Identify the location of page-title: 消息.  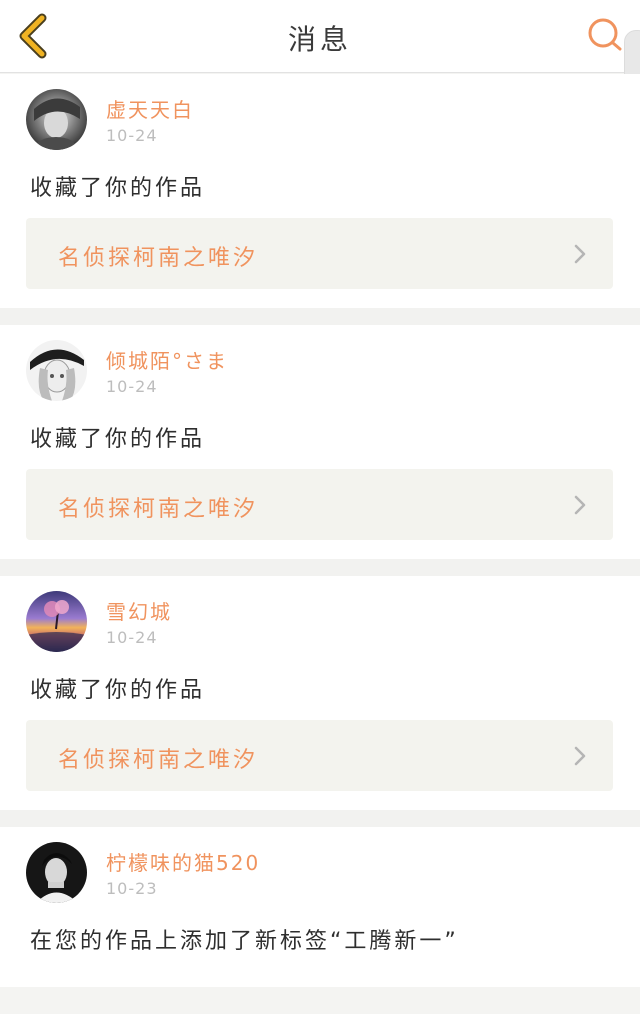
(319, 39).